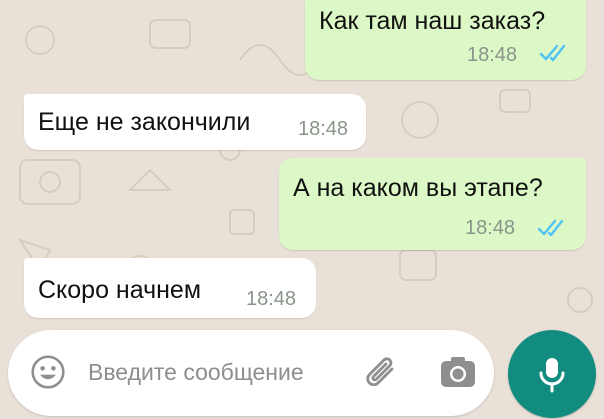 The width and height of the screenshot is (604, 419). Describe the element at coordinates (432, 204) in the screenshot. I see `message-bubble-outgoing: А на каком вы этапе? 18:48` at that location.